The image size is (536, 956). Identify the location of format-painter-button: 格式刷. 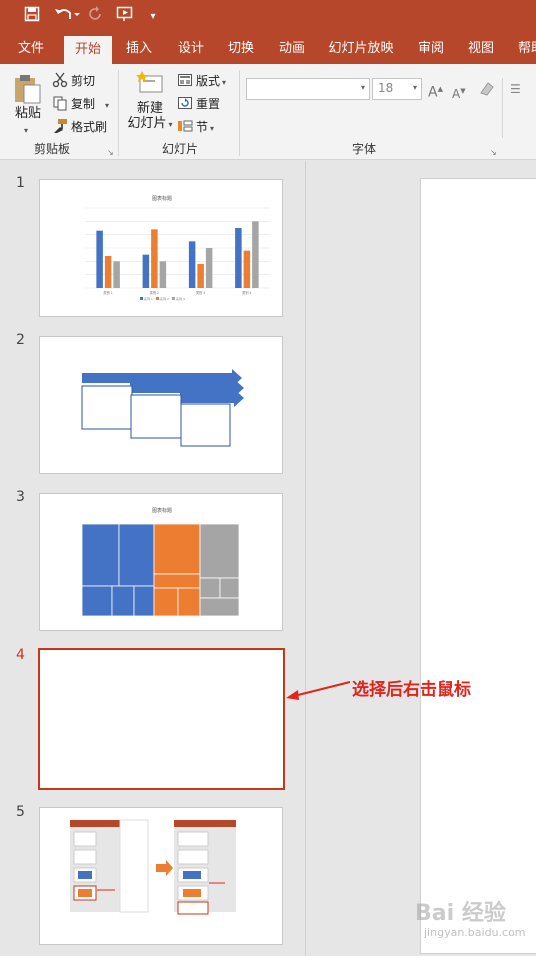
(79, 127).